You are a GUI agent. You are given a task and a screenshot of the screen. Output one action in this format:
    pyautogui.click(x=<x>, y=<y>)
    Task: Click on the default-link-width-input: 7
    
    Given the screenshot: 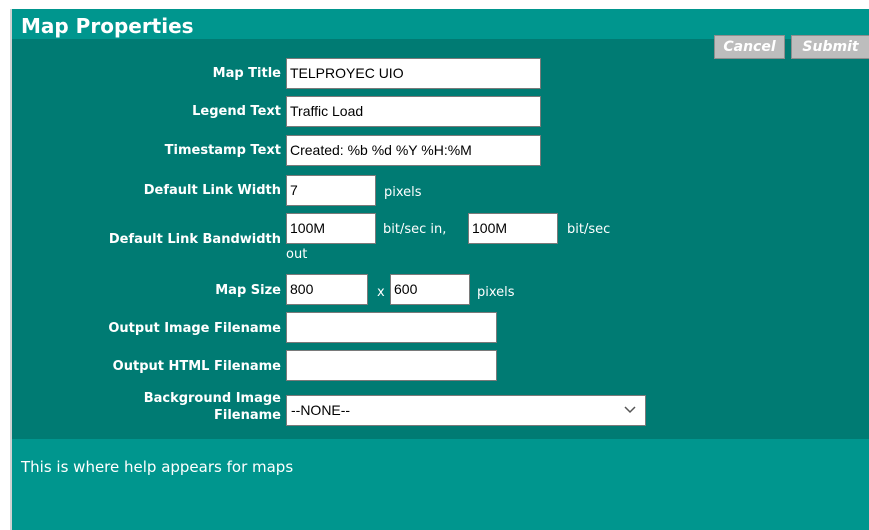 What is the action you would take?
    pyautogui.click(x=331, y=190)
    